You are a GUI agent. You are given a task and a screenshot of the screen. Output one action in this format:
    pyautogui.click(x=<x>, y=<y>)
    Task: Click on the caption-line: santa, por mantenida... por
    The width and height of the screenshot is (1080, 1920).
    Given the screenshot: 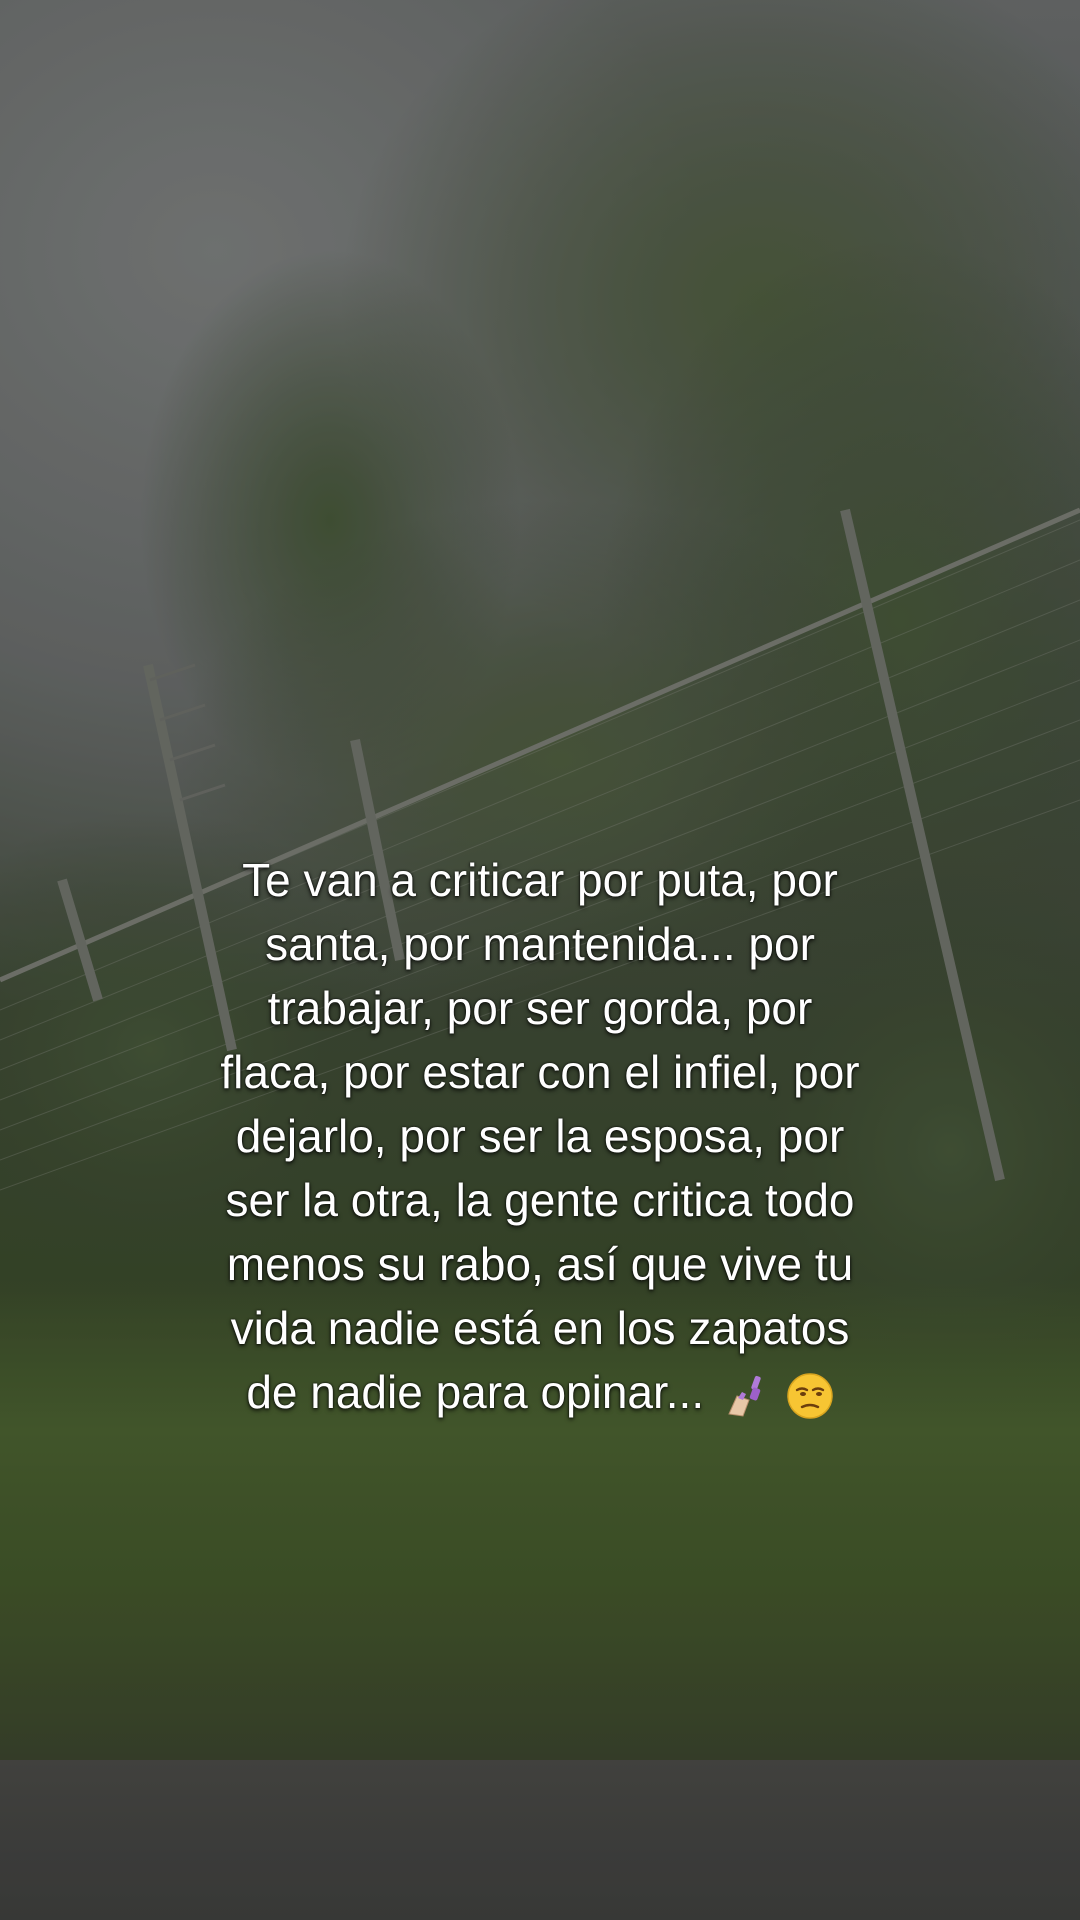 What is the action you would take?
    pyautogui.click(x=540, y=944)
    